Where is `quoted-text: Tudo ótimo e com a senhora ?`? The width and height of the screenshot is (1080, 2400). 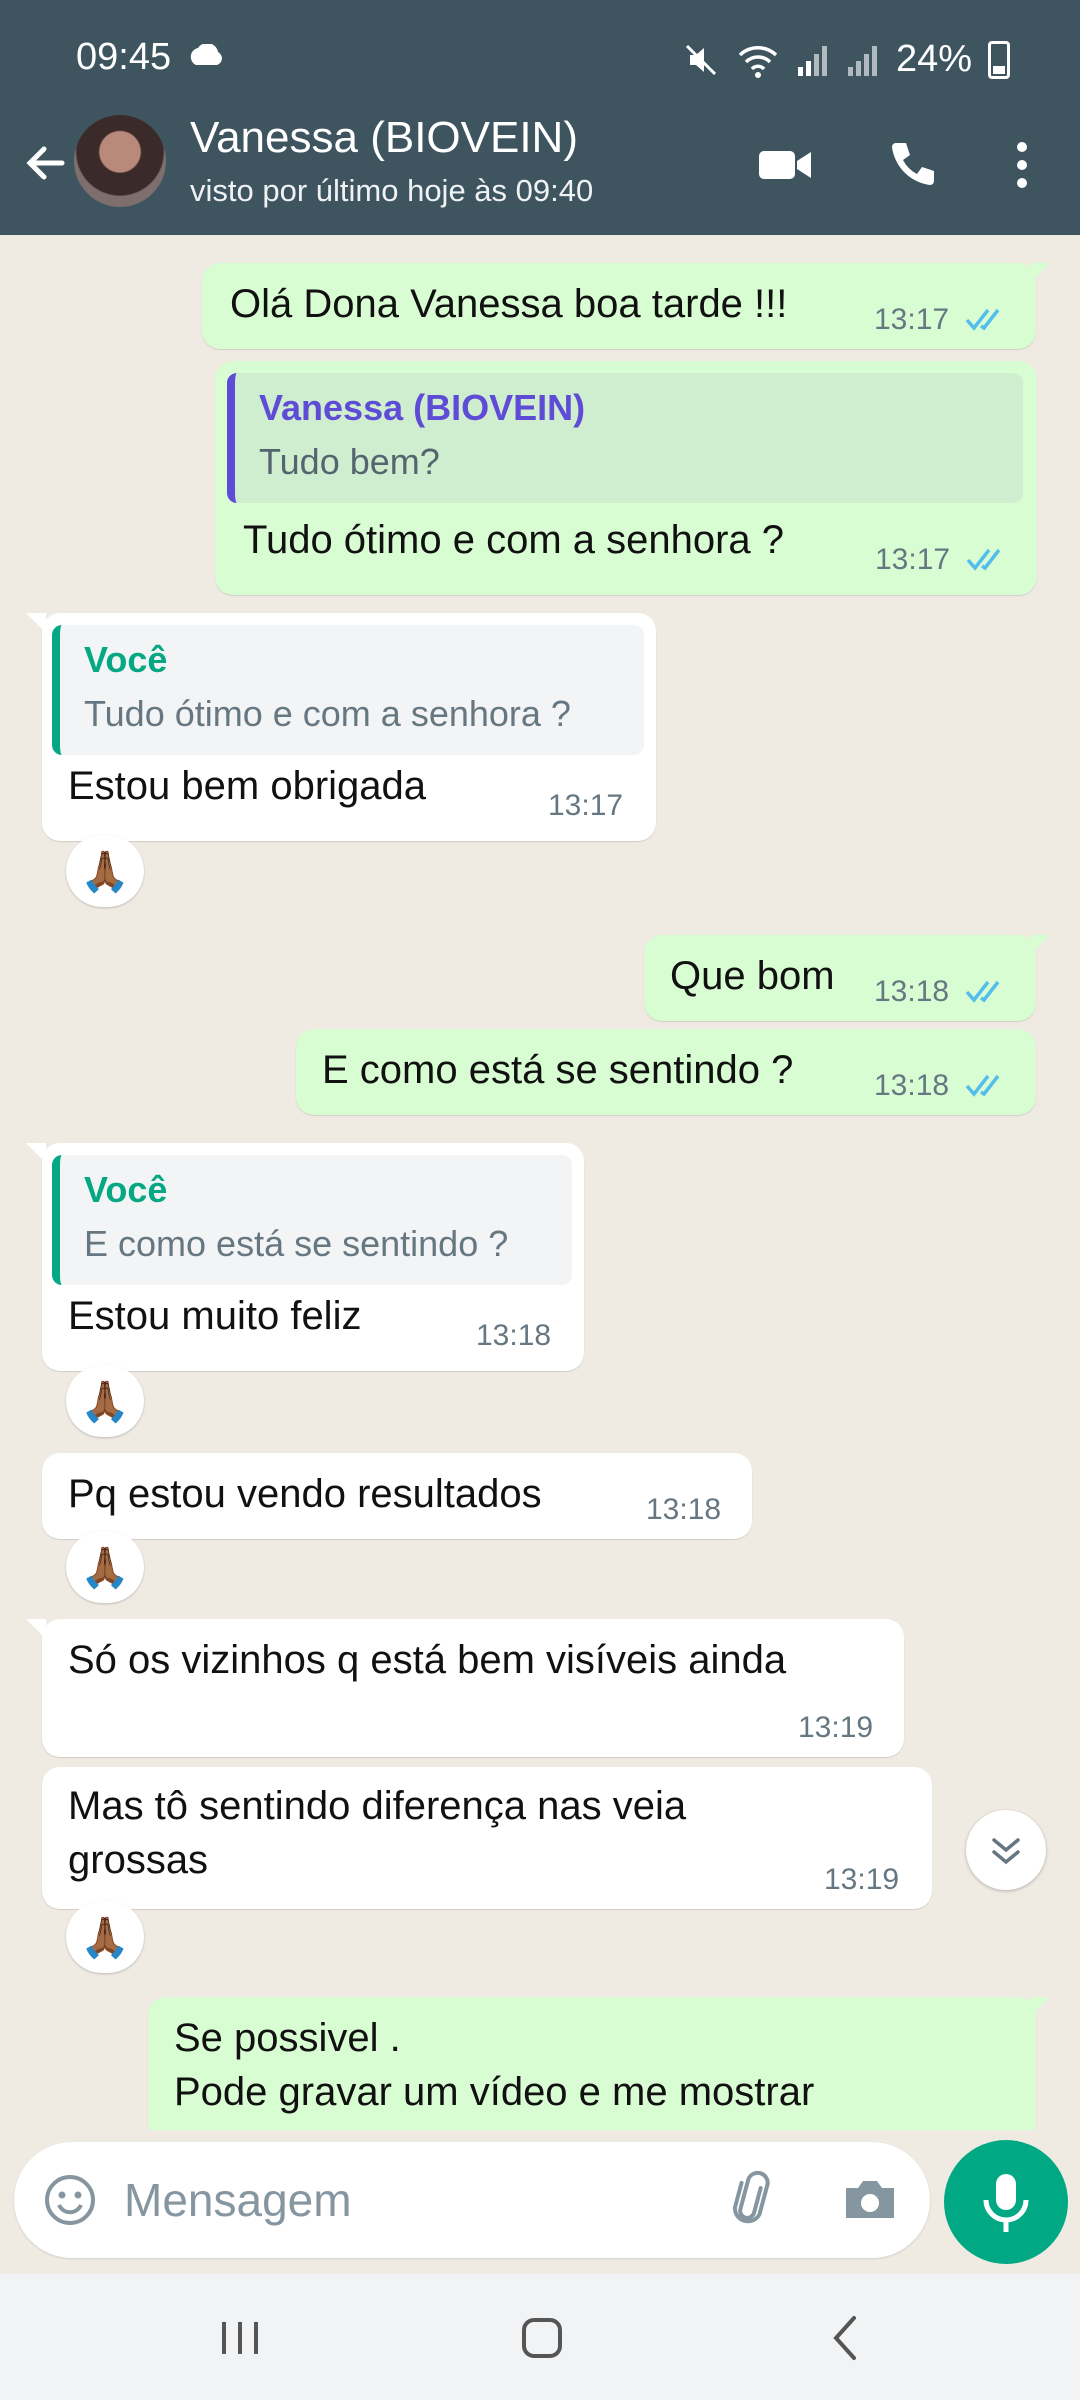 quoted-text: Tudo ótimo e com a senhora ? is located at coordinates (327, 713).